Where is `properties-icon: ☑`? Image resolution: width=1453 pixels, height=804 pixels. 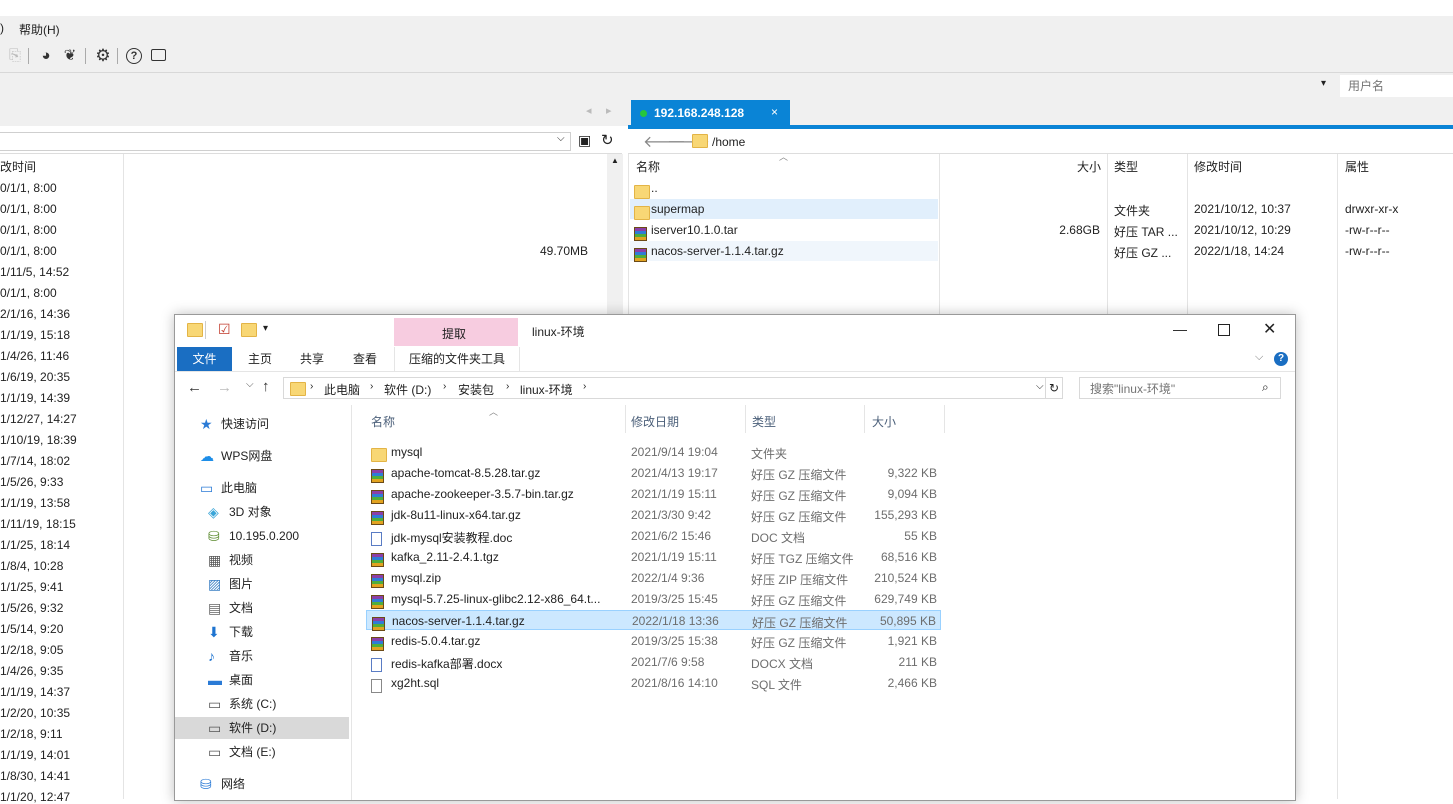 properties-icon: ☑ is located at coordinates (224, 329).